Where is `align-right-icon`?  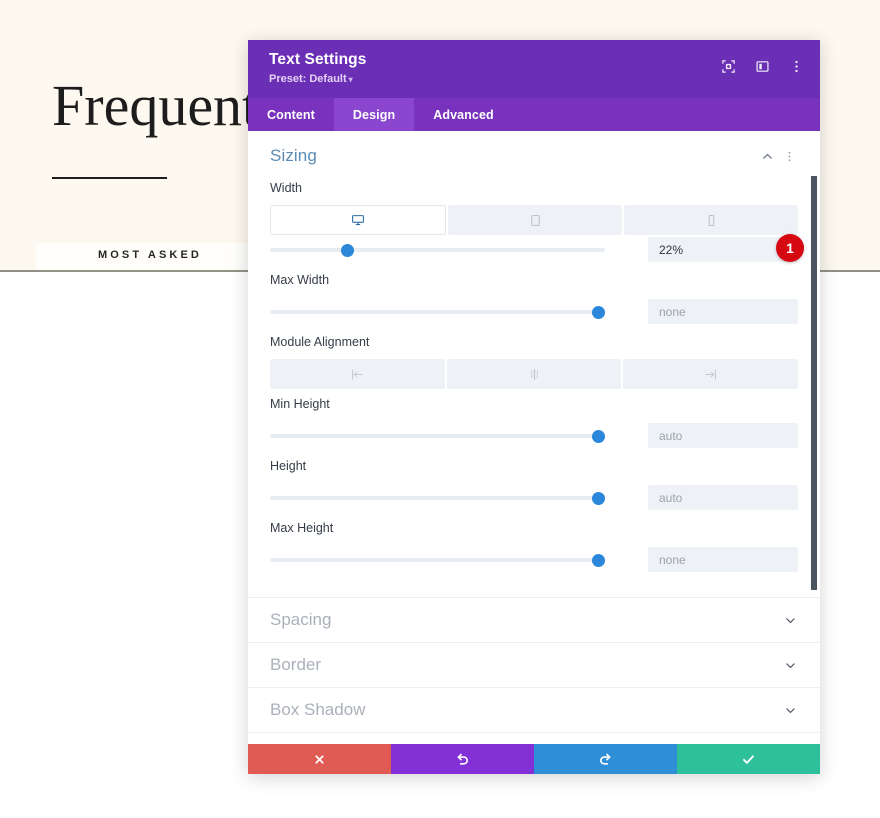
align-right-icon is located at coordinates (711, 374).